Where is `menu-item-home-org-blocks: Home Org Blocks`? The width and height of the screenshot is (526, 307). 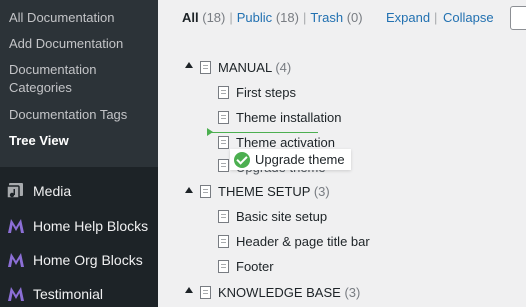
menu-item-home-org-blocks: Home Org Blocks is located at coordinates (79, 260).